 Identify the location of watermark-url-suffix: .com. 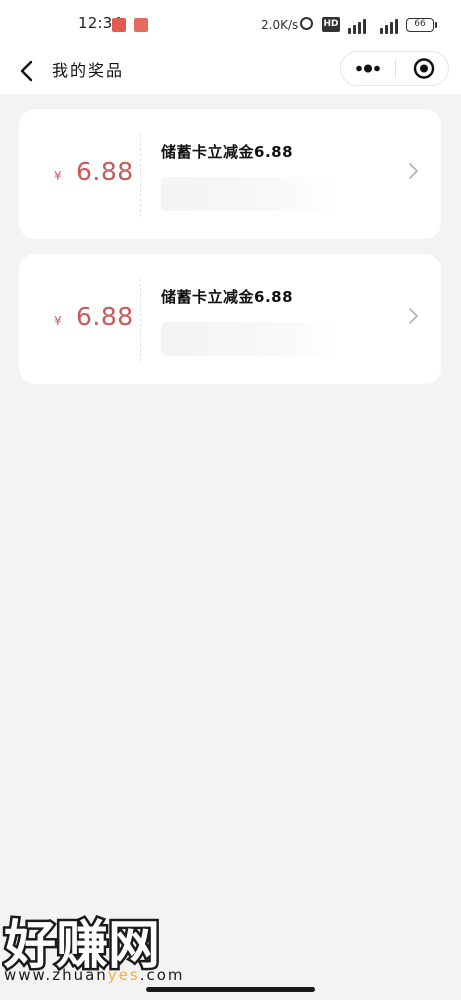
(162, 975).